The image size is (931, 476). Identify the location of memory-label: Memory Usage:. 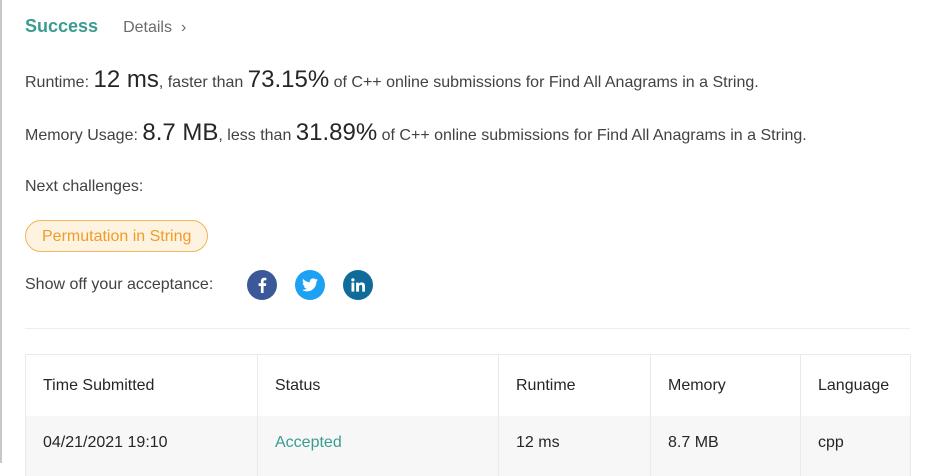
(84, 135).